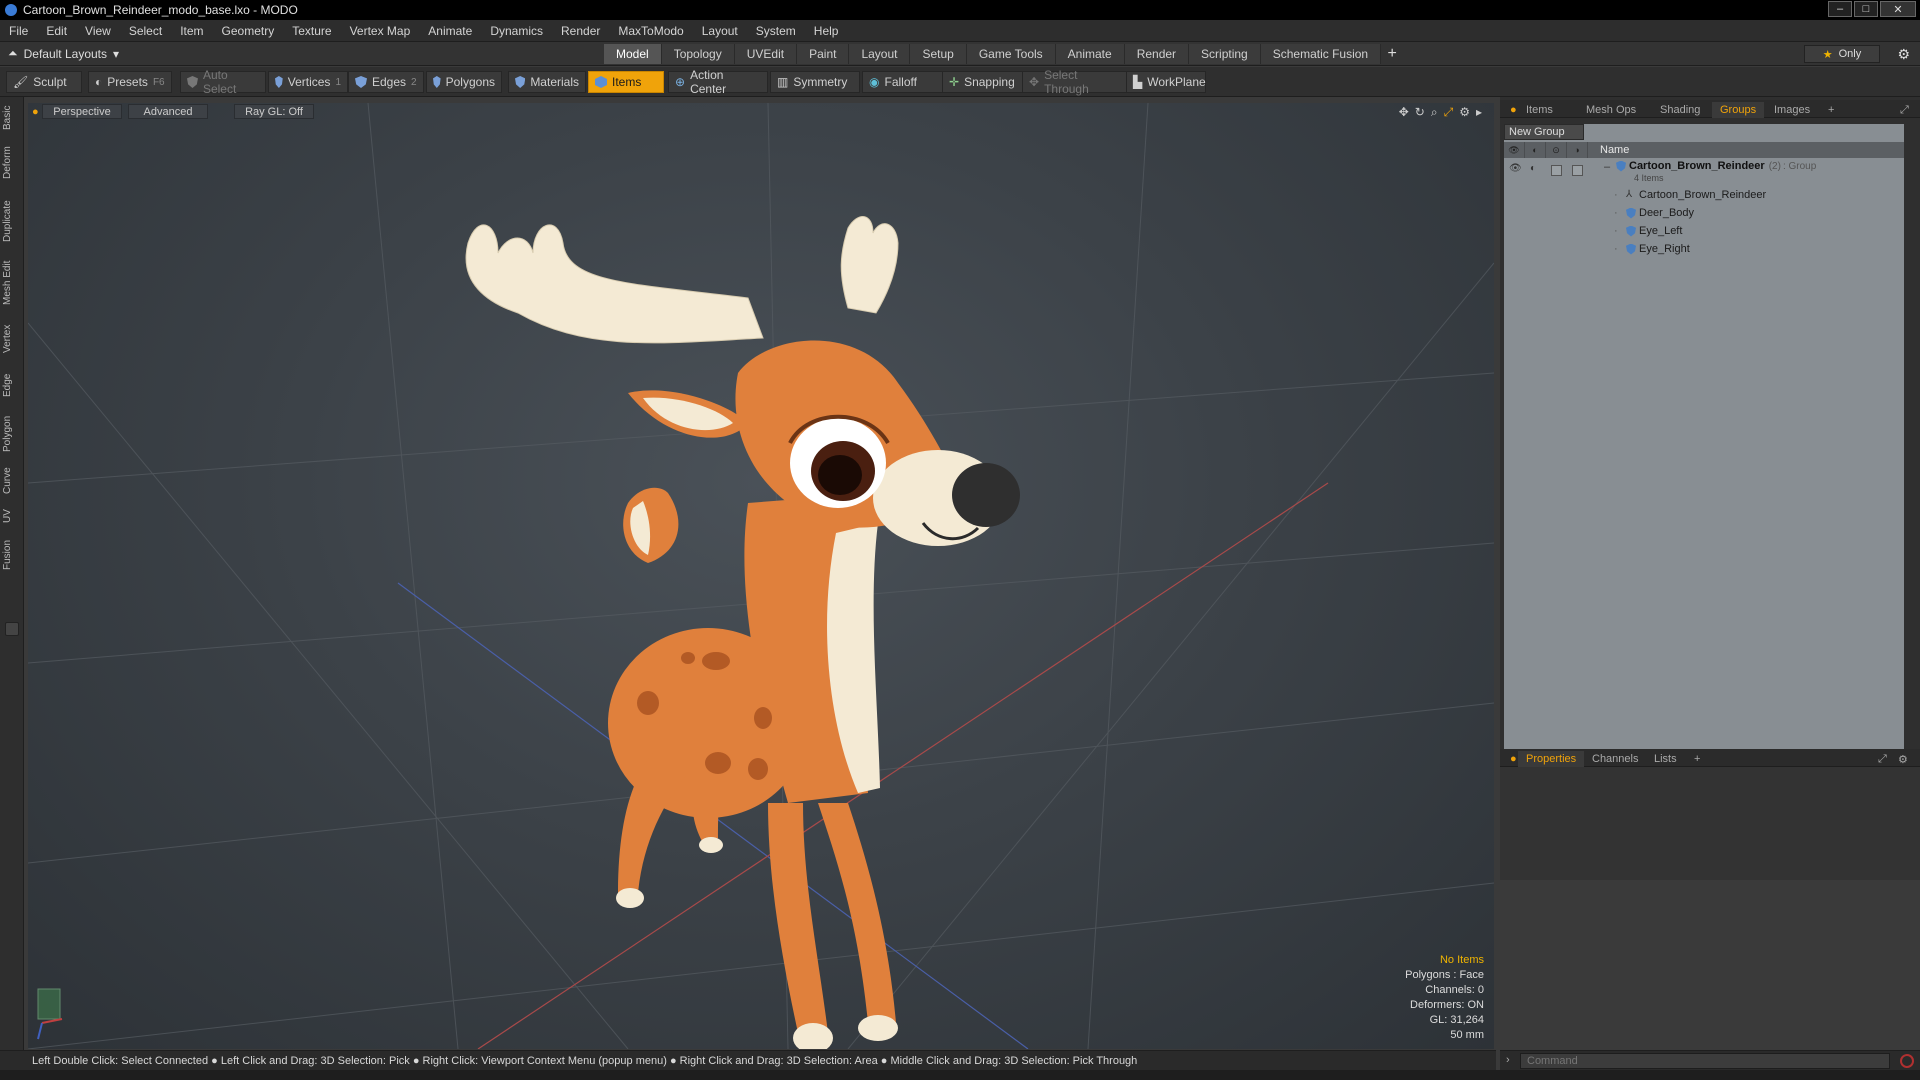 Image resolution: width=1920 pixels, height=1080 pixels. What do you see at coordinates (12, 434) in the screenshot?
I see `strip-tab-polygon: Polygon` at bounding box center [12, 434].